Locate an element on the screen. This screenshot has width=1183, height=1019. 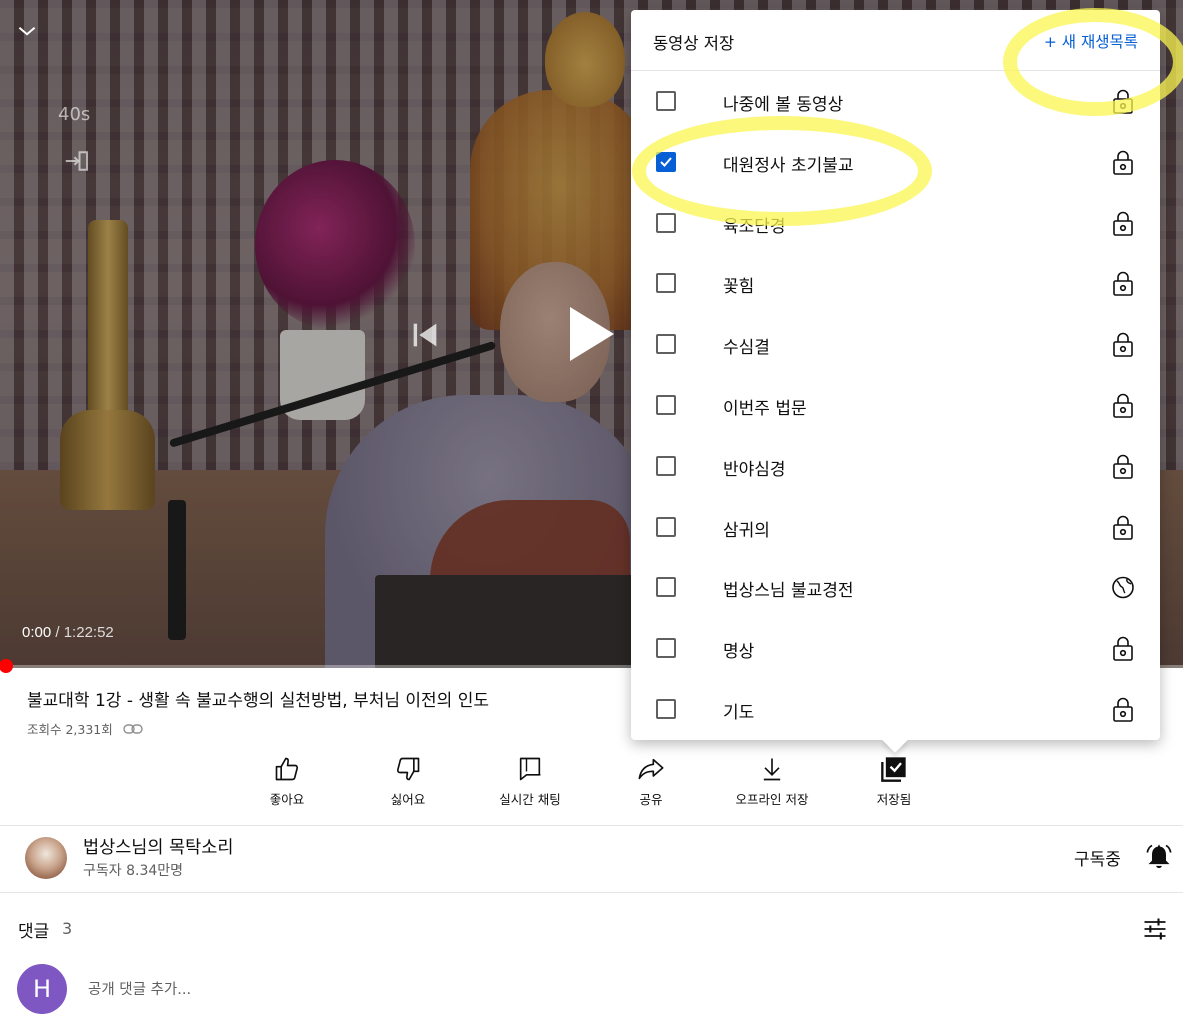
playlist-row: 법상스님 불교경전 is located at coordinates (895, 587).